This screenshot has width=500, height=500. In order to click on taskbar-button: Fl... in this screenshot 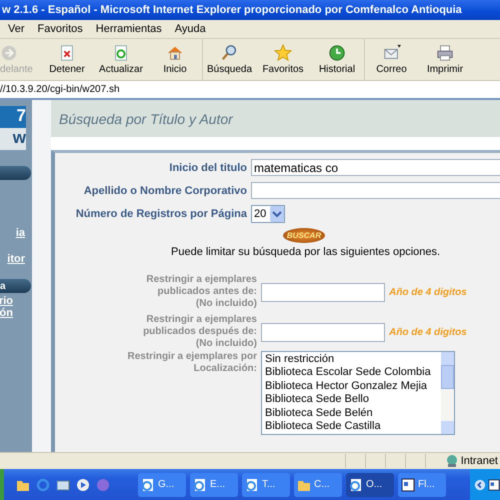, I will do `click(422, 484)`.